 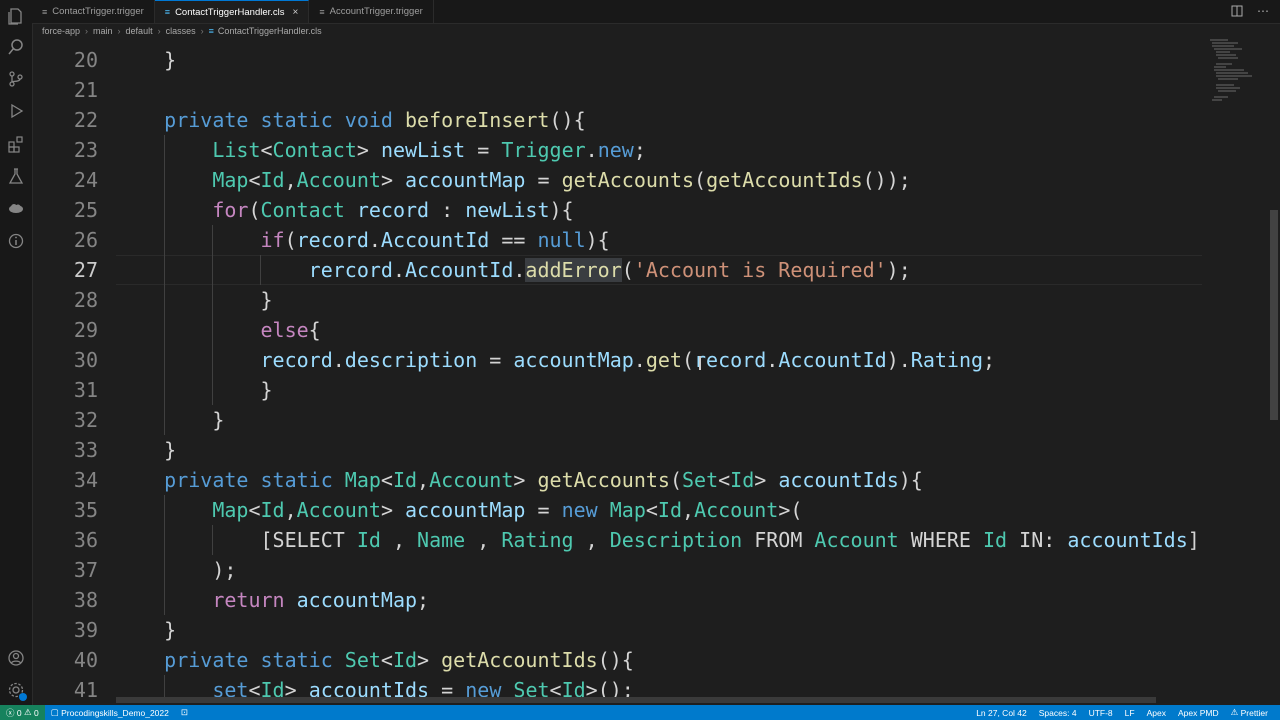 I want to click on code-token: private static, so click(x=230, y=480).